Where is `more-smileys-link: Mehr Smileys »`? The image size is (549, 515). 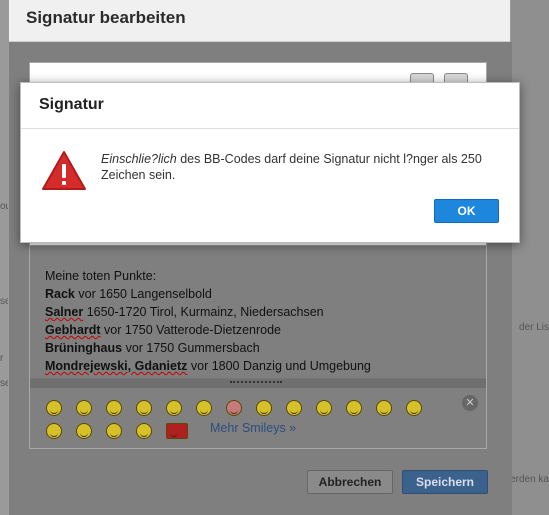
more-smileys-link: Mehr Smileys » is located at coordinates (253, 428).